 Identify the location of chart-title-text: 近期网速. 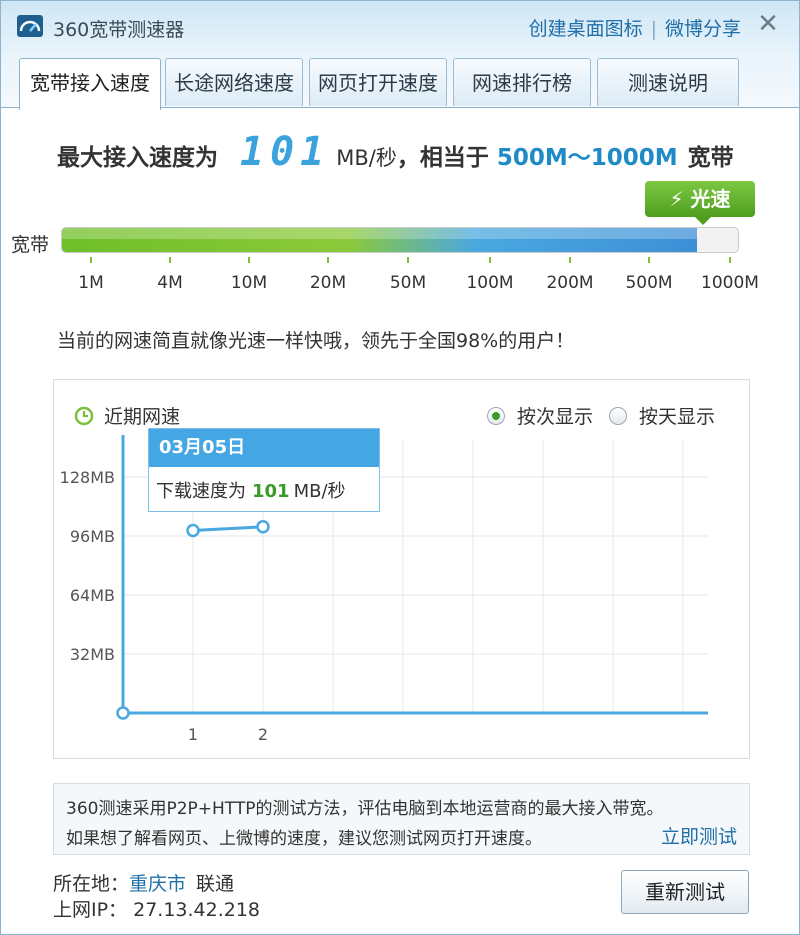
(142, 417).